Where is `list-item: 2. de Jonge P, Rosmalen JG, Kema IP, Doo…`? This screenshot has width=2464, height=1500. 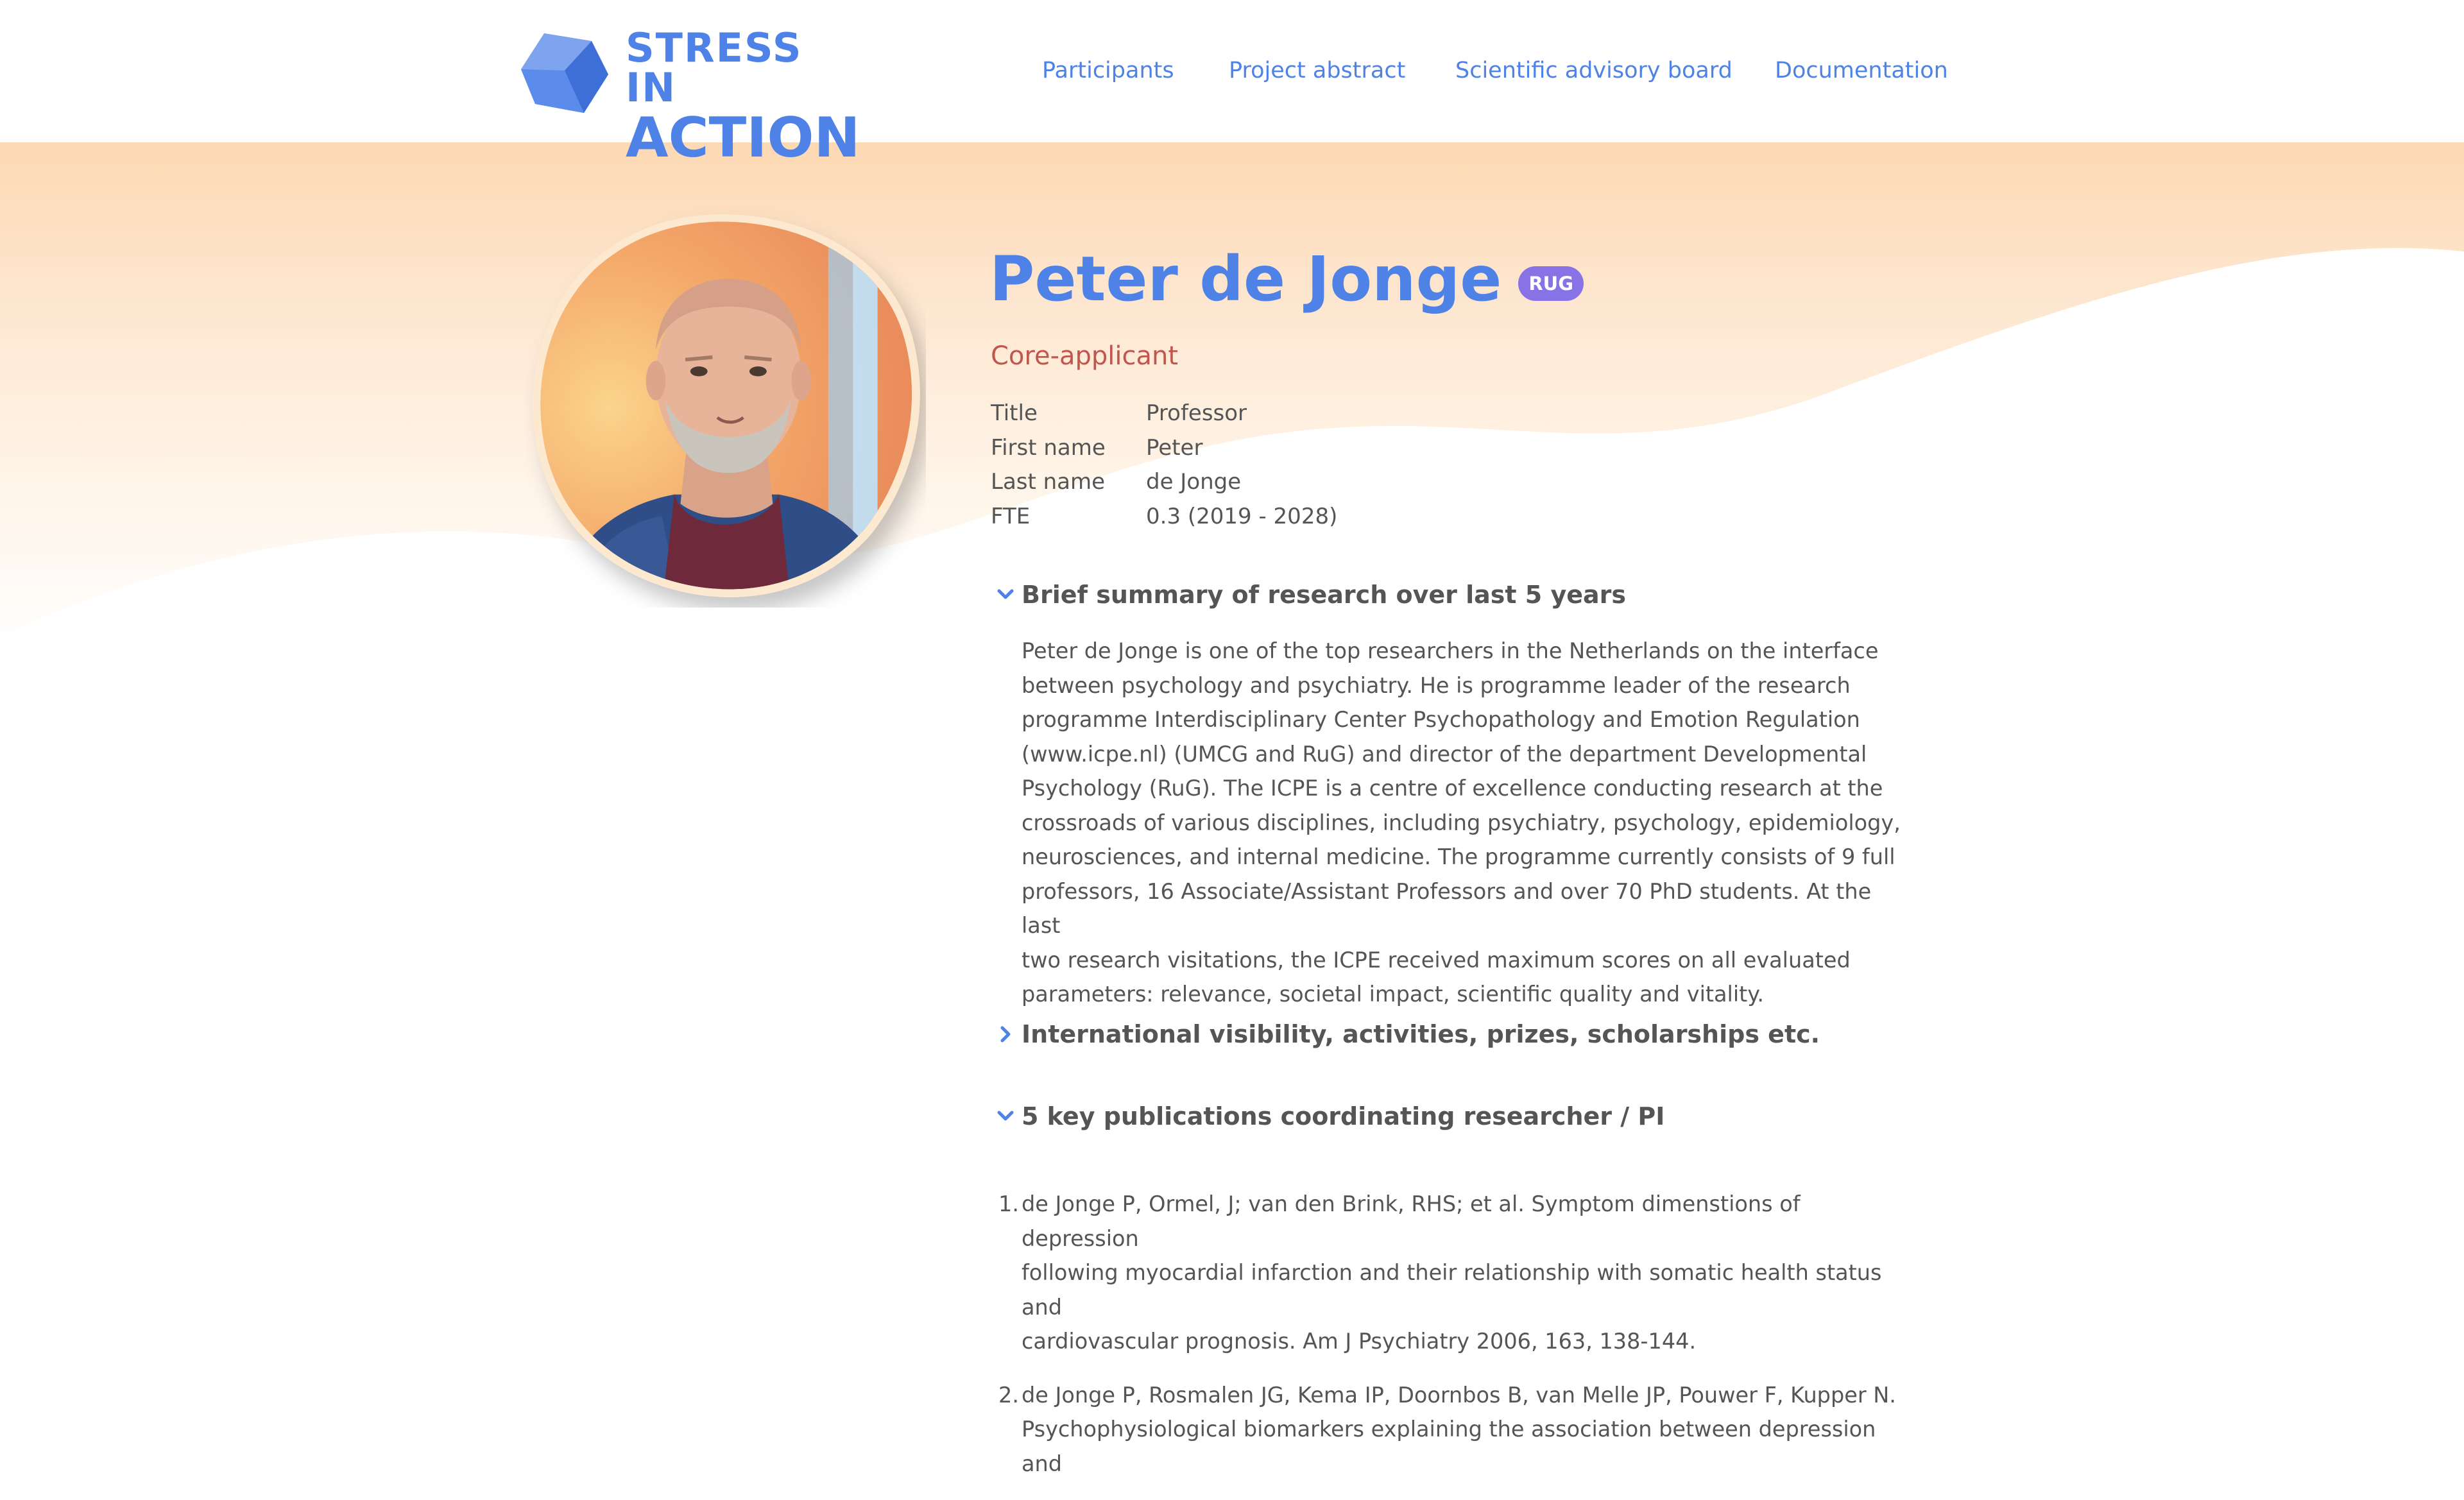 list-item: 2. de Jonge P, Rosmalen JG, Kema IP, Doo… is located at coordinates (1456, 1429).